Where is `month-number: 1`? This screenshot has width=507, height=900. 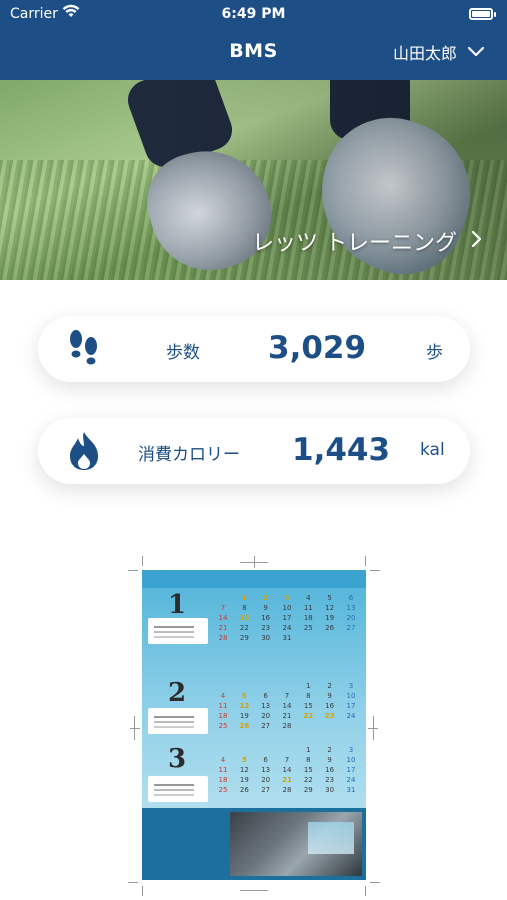
month-number: 1 is located at coordinates (177, 605).